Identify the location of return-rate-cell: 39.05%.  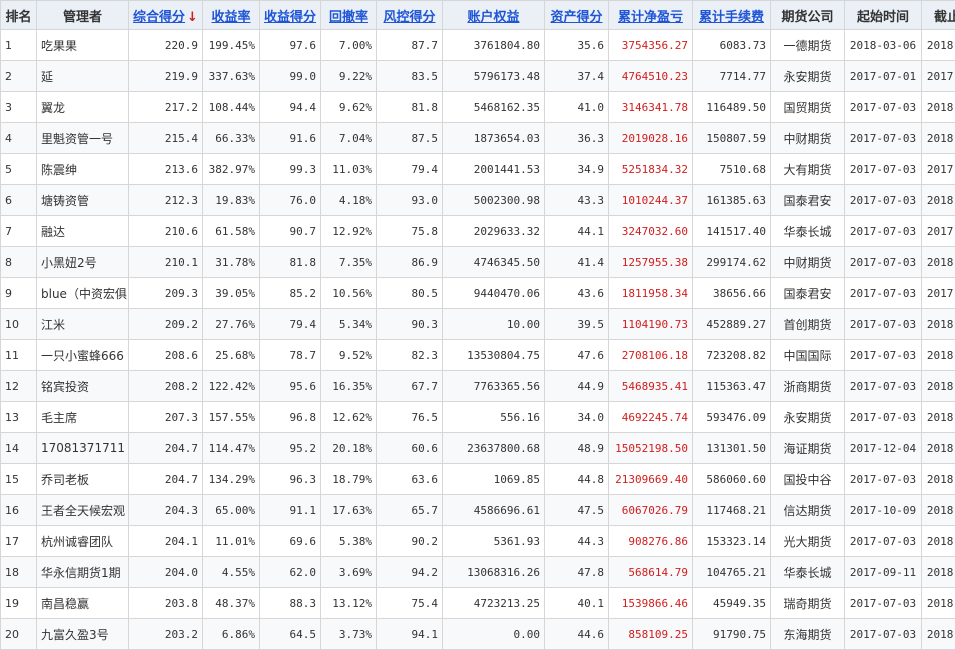
(231, 293).